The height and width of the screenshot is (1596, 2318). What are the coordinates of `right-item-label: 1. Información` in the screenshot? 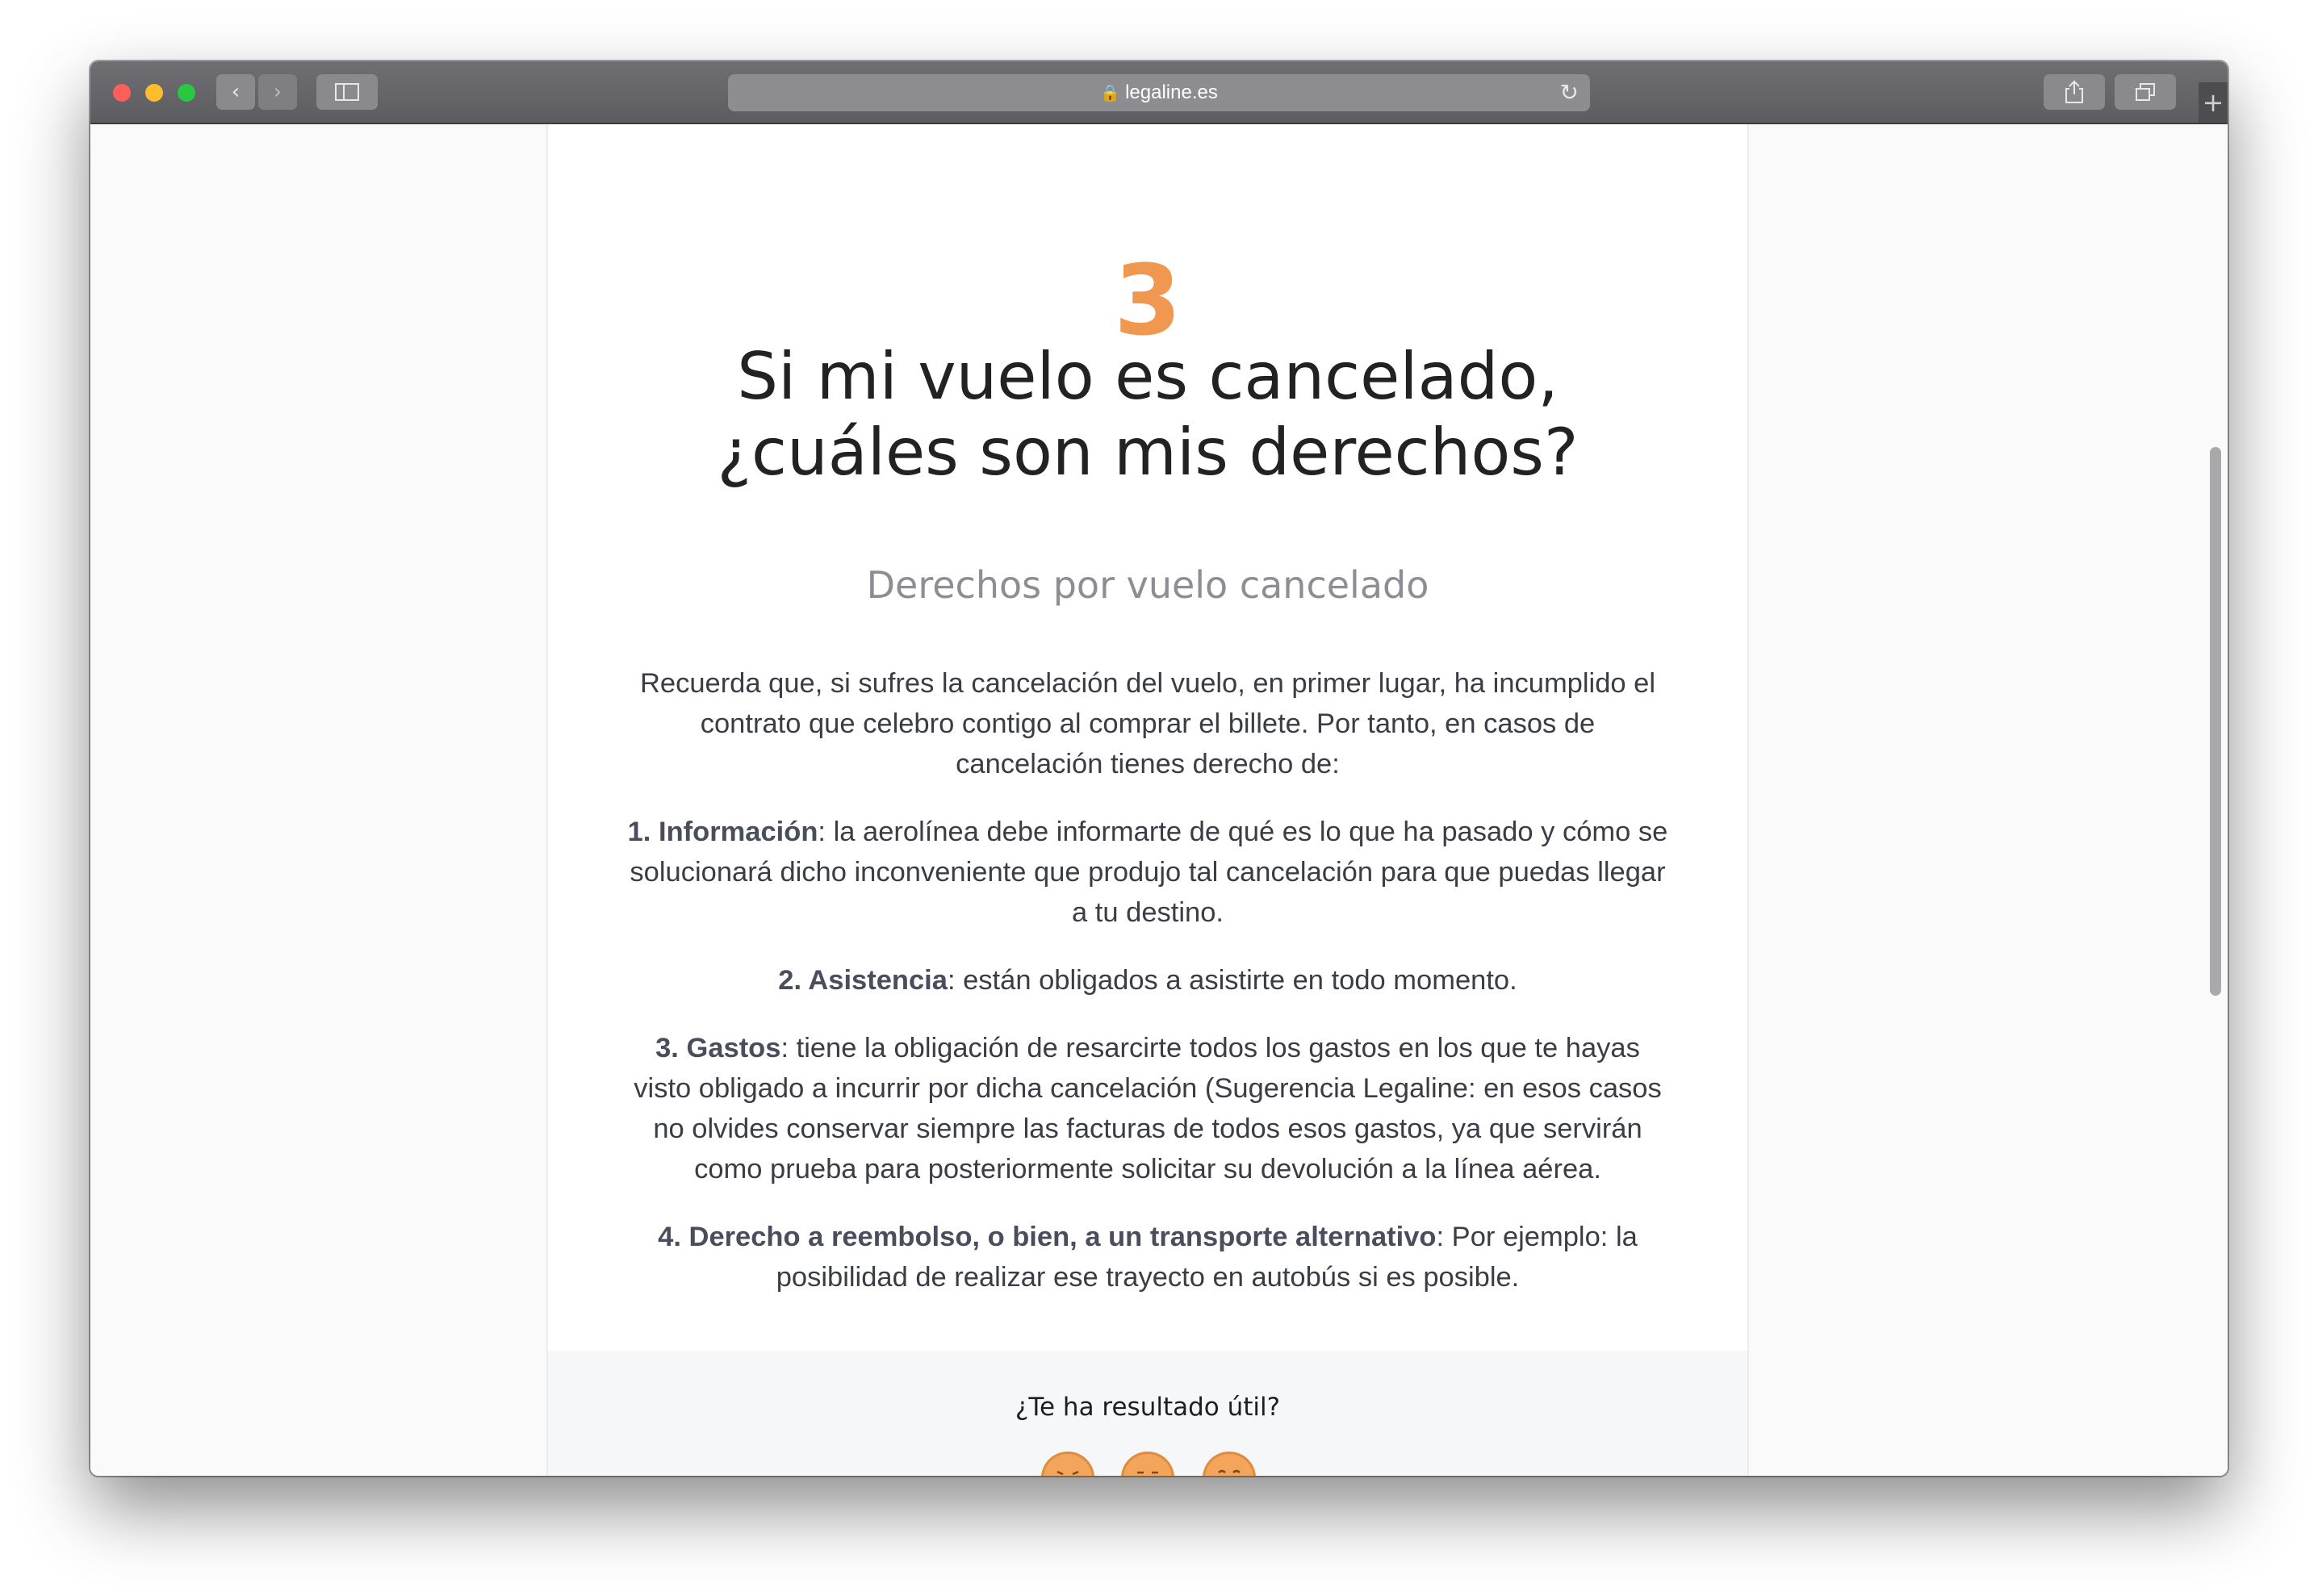 It's located at (722, 832).